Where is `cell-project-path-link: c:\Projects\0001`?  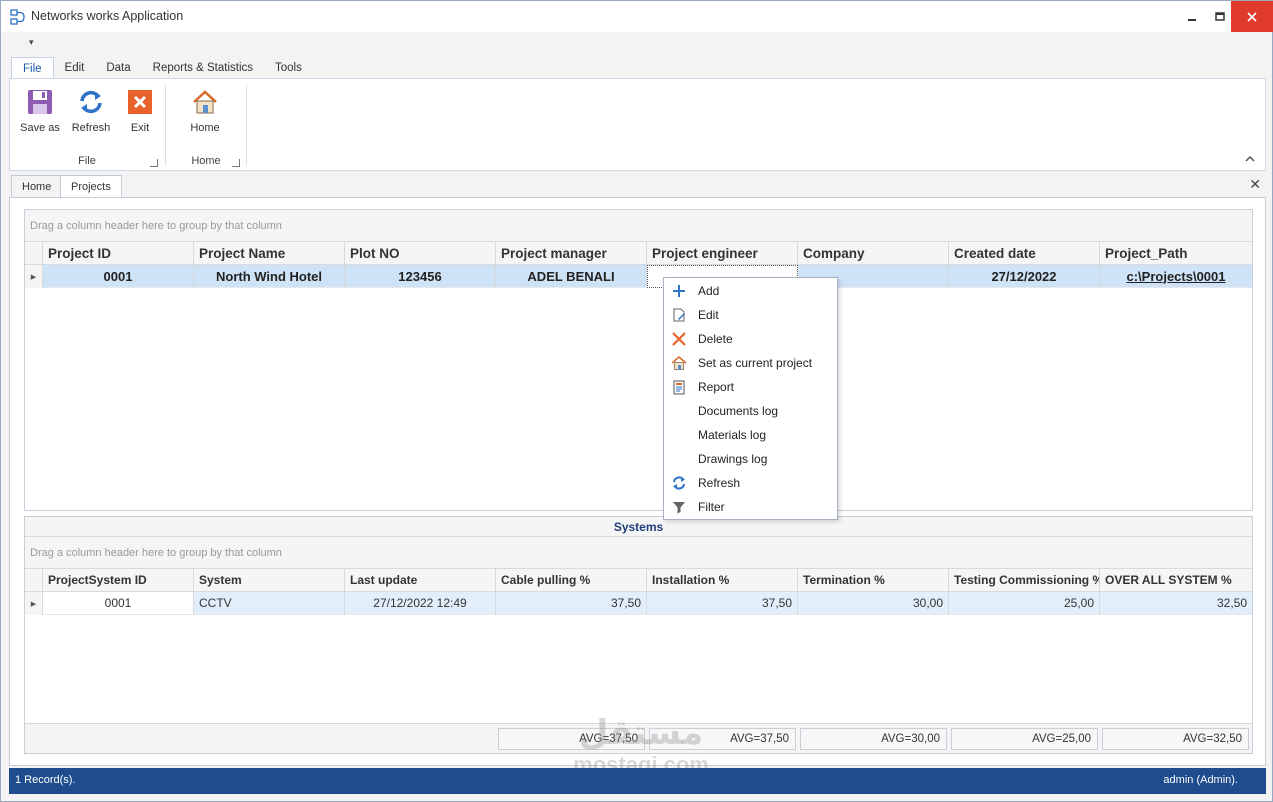 cell-project-path-link: c:\Projects\0001 is located at coordinates (1176, 276).